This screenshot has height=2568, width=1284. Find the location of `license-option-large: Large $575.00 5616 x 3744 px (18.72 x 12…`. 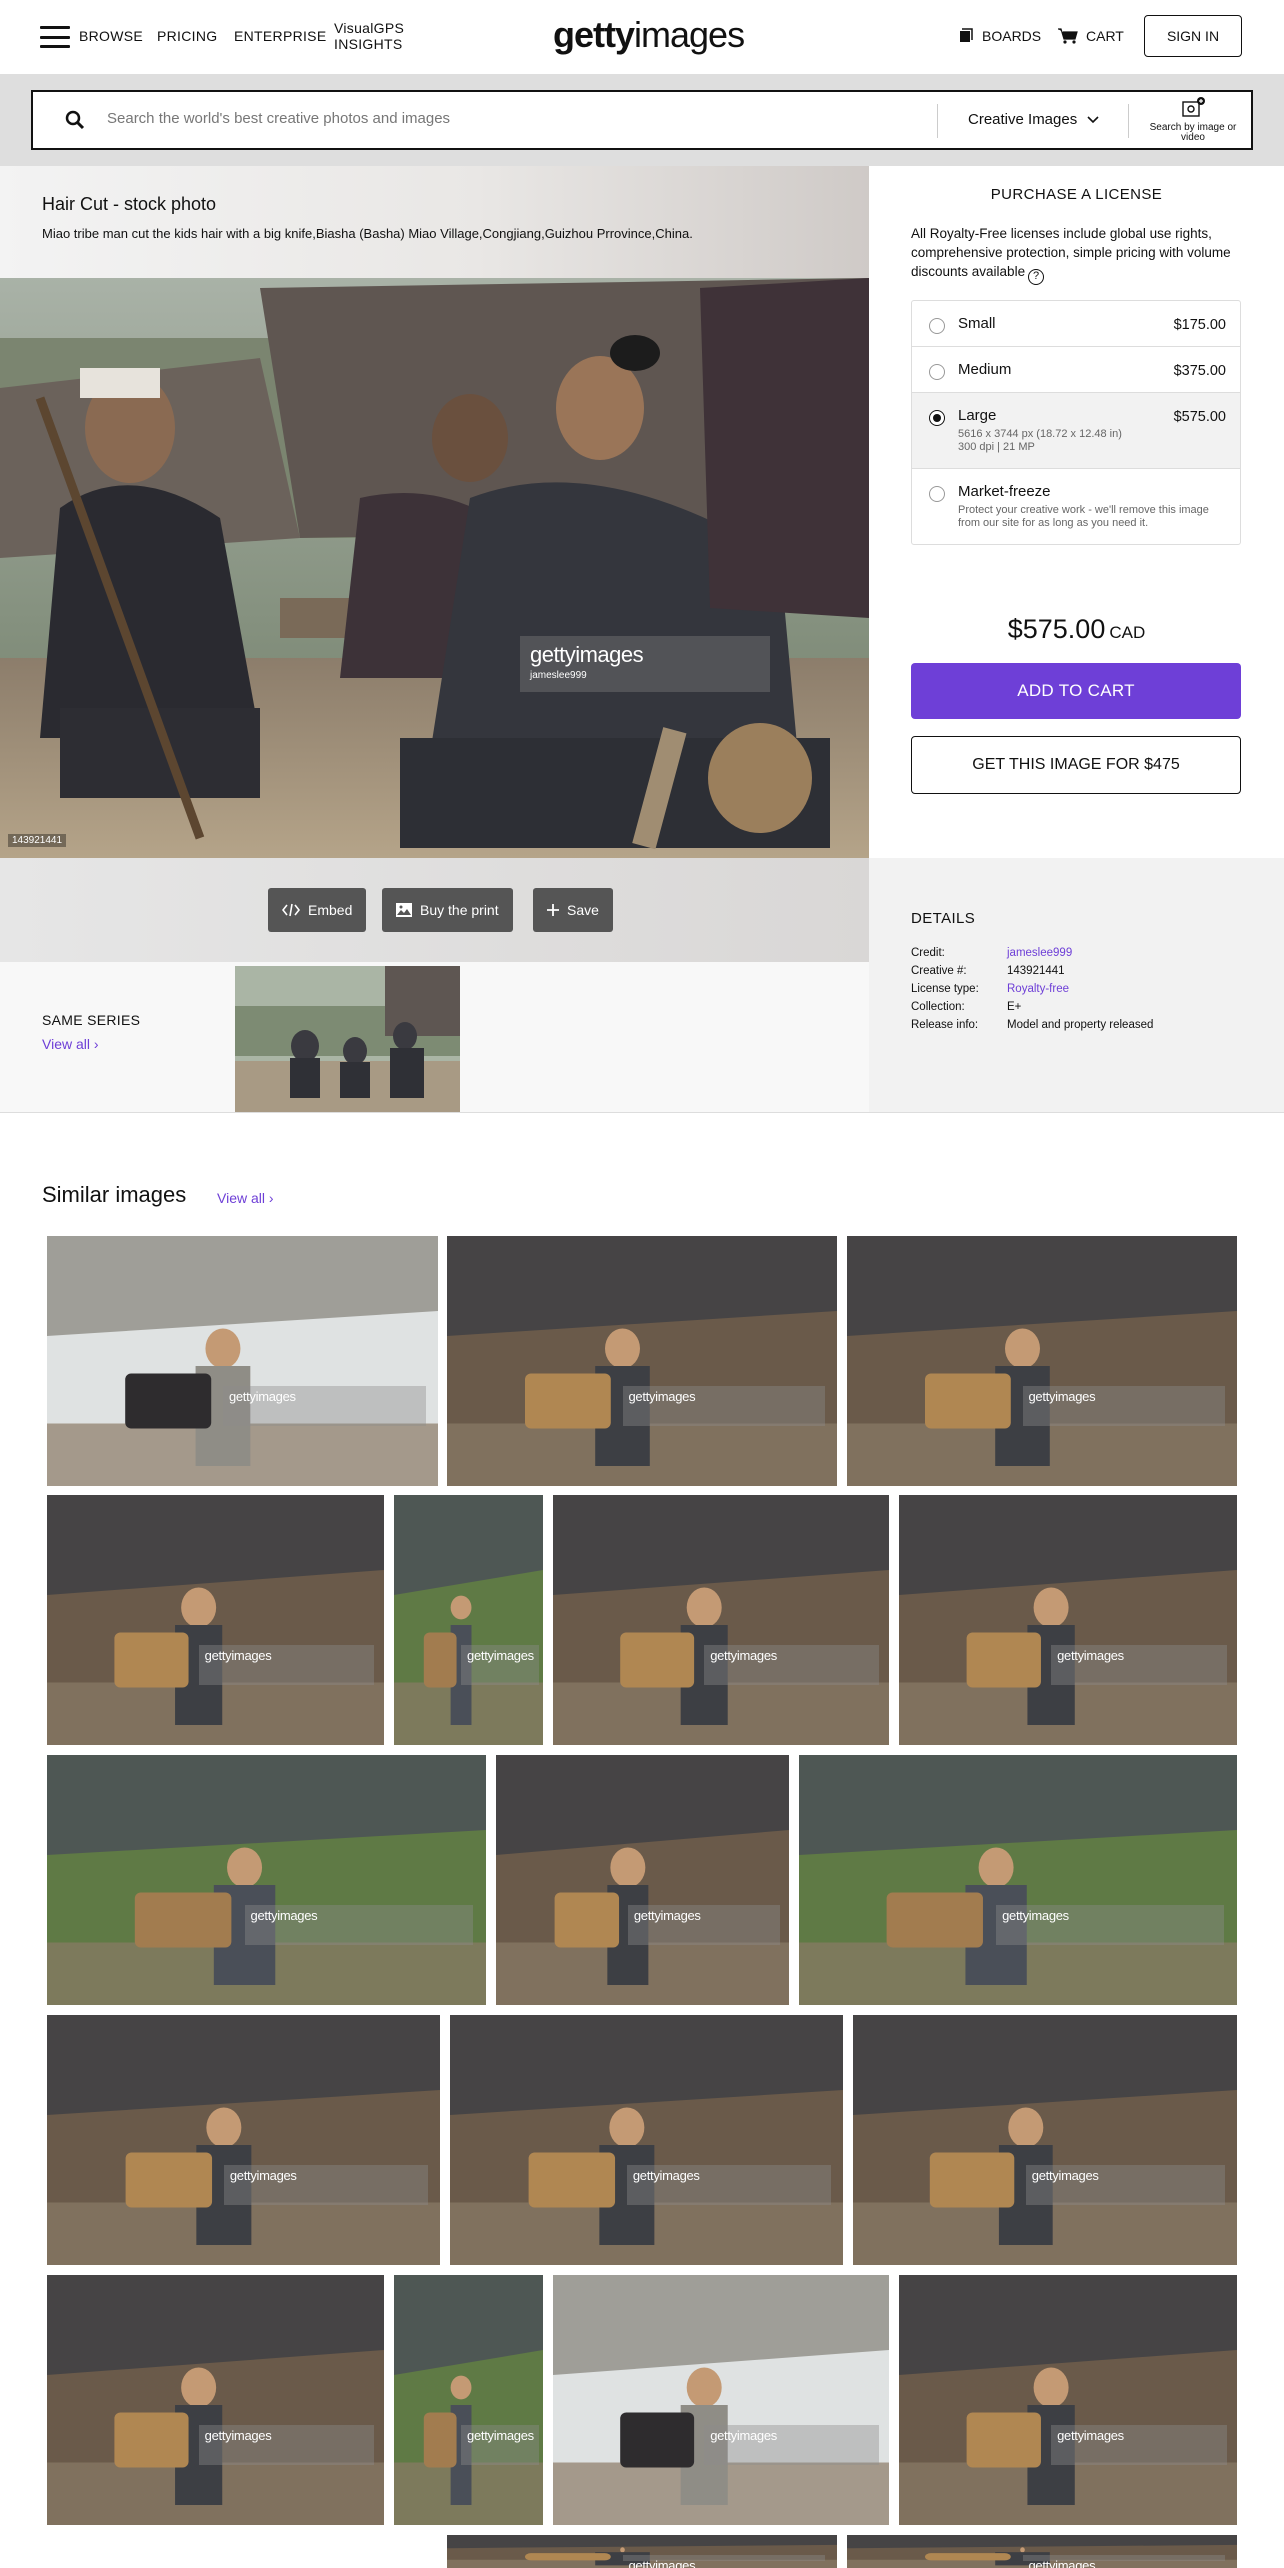

license-option-large: Large $575.00 5616 x 3744 px (18.72 x 12… is located at coordinates (1076, 431).